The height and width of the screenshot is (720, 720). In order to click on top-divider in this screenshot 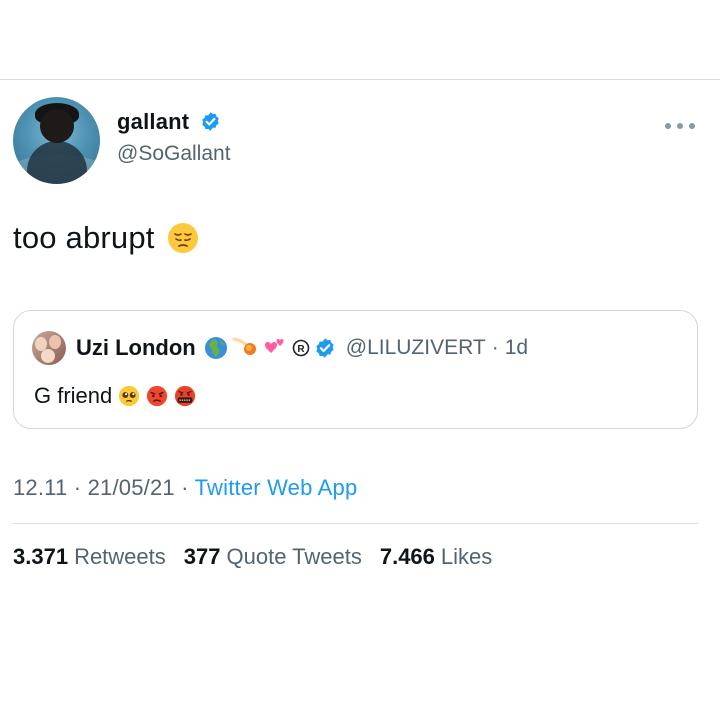, I will do `click(360, 79)`.